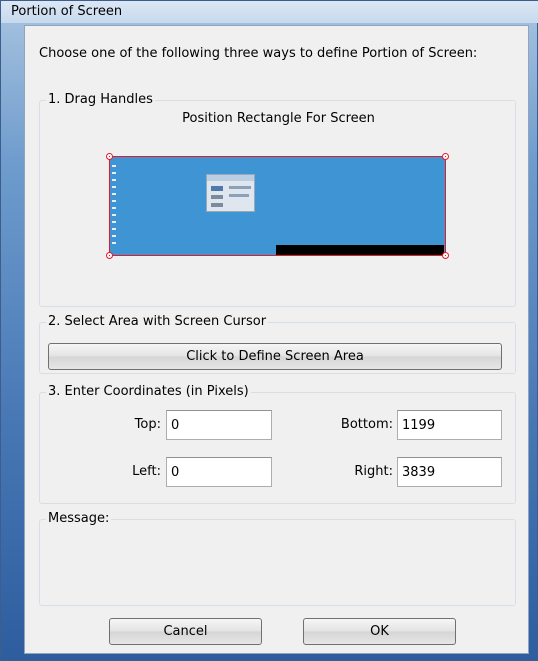 This screenshot has width=538, height=661. What do you see at coordinates (373, 471) in the screenshot?
I see `right-label: Right:` at bounding box center [373, 471].